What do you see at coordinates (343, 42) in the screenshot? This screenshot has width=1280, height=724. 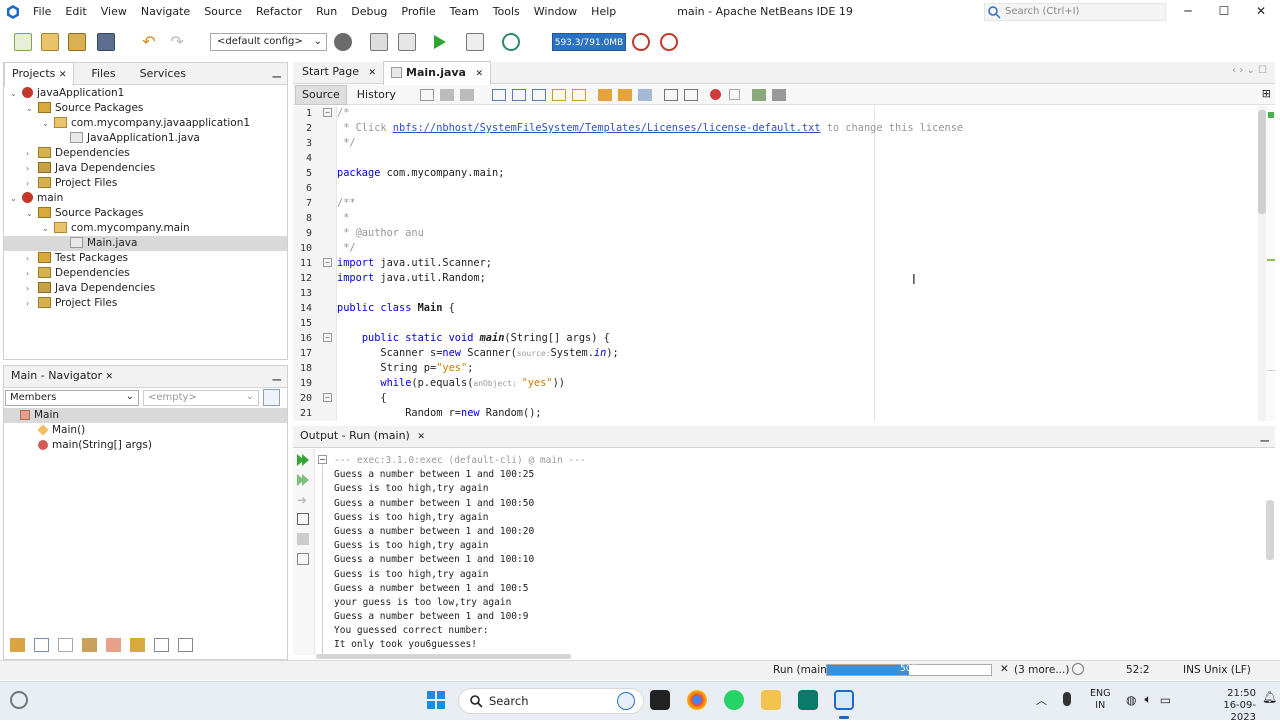 I see `globe-icon` at bounding box center [343, 42].